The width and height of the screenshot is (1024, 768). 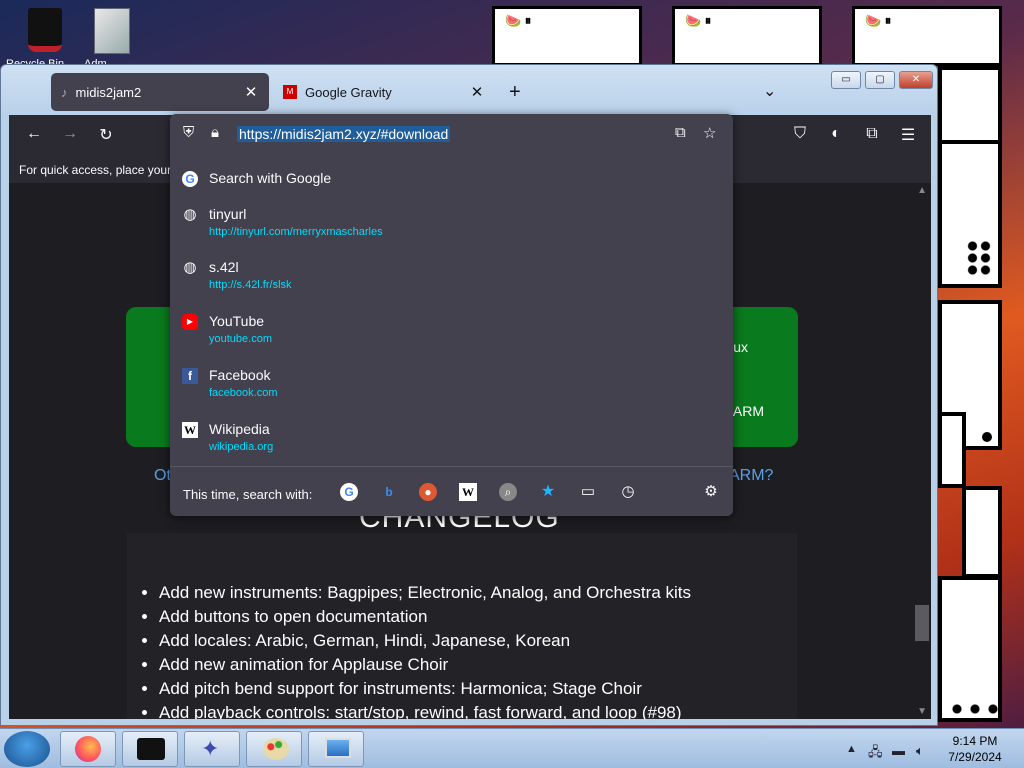 I want to click on clock: 9:14 PM 7/29/2024, so click(x=975, y=749).